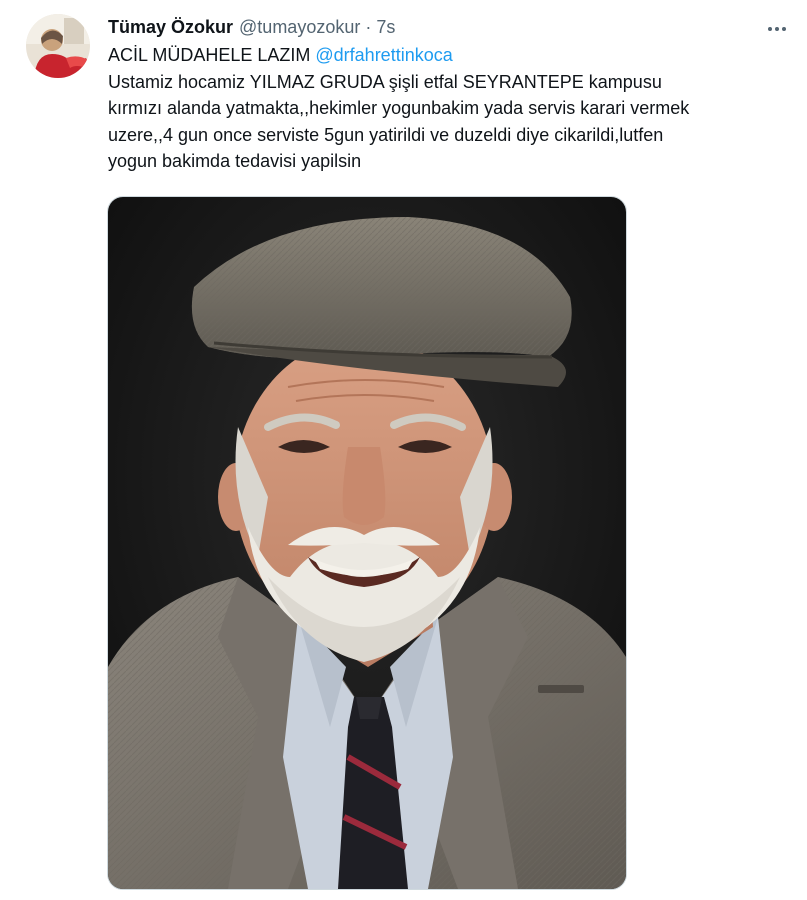 The image size is (807, 900). Describe the element at coordinates (299, 27) in the screenshot. I see `author-handle: @tumayozokur` at that location.